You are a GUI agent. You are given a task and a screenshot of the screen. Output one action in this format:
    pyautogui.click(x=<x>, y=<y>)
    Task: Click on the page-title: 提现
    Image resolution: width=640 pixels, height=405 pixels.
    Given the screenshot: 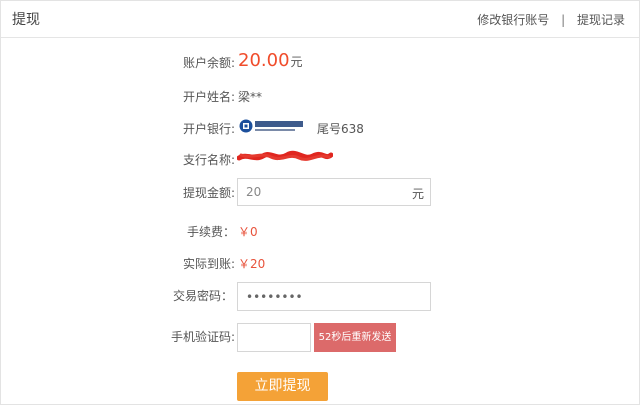 What is the action you would take?
    pyautogui.click(x=26, y=20)
    